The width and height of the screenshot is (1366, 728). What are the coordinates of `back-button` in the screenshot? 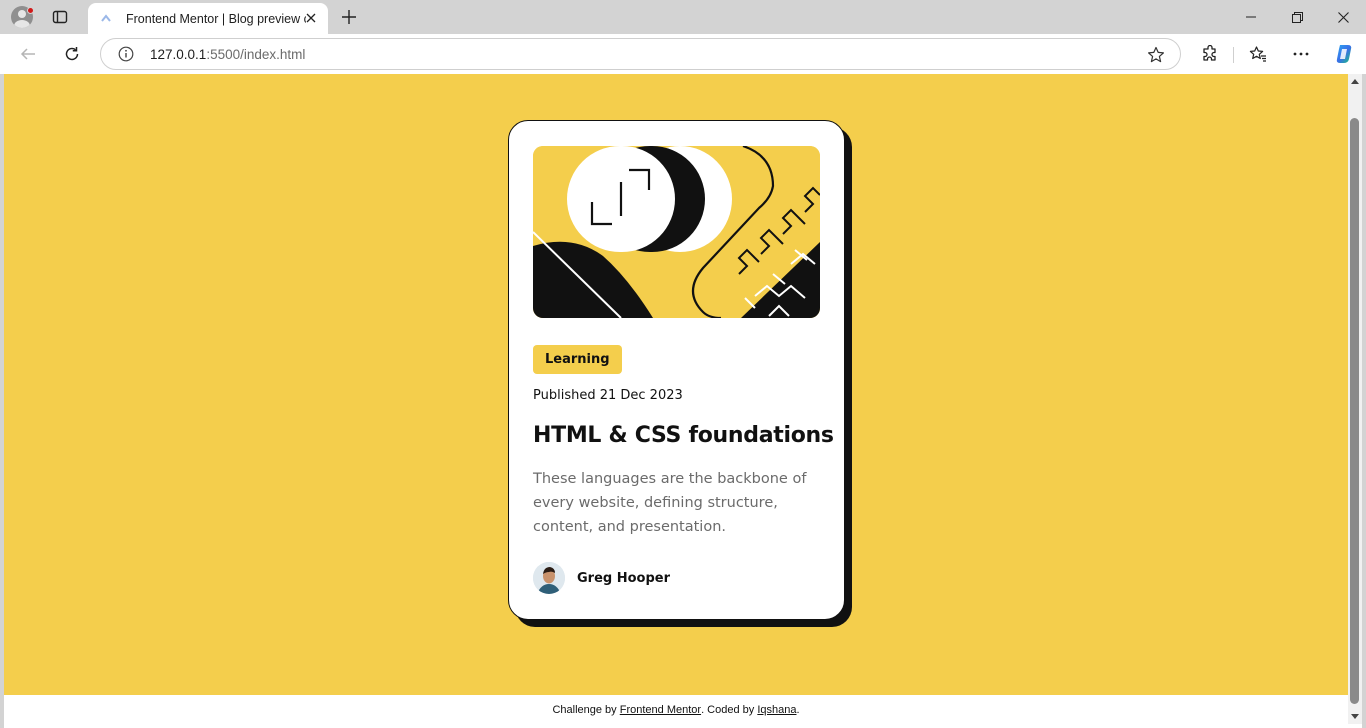 It's located at (28, 54).